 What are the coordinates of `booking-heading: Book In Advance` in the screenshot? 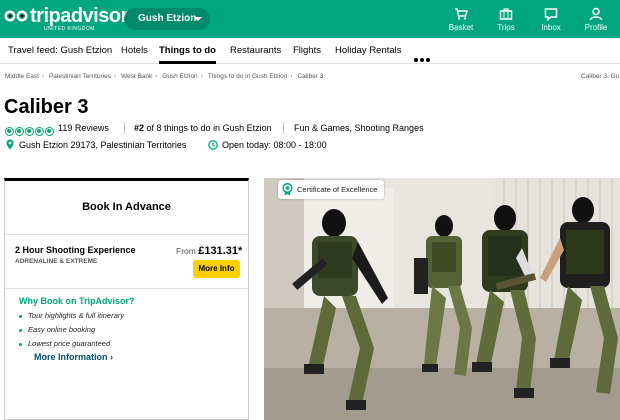 It's located at (126, 208).